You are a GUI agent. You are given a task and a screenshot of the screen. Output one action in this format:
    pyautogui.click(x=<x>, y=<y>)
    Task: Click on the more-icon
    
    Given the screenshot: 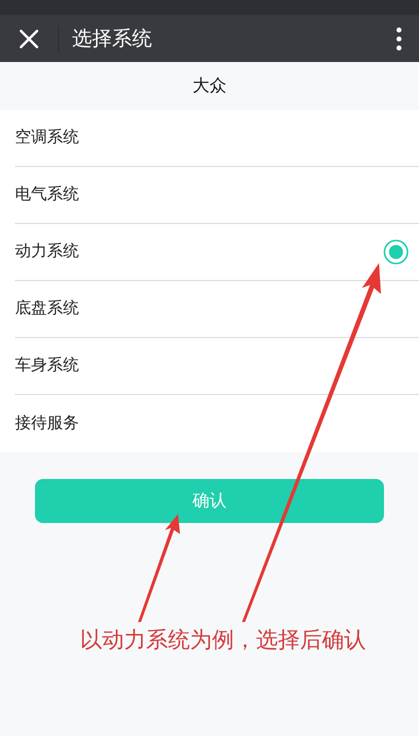 What is the action you would take?
    pyautogui.click(x=399, y=38)
    